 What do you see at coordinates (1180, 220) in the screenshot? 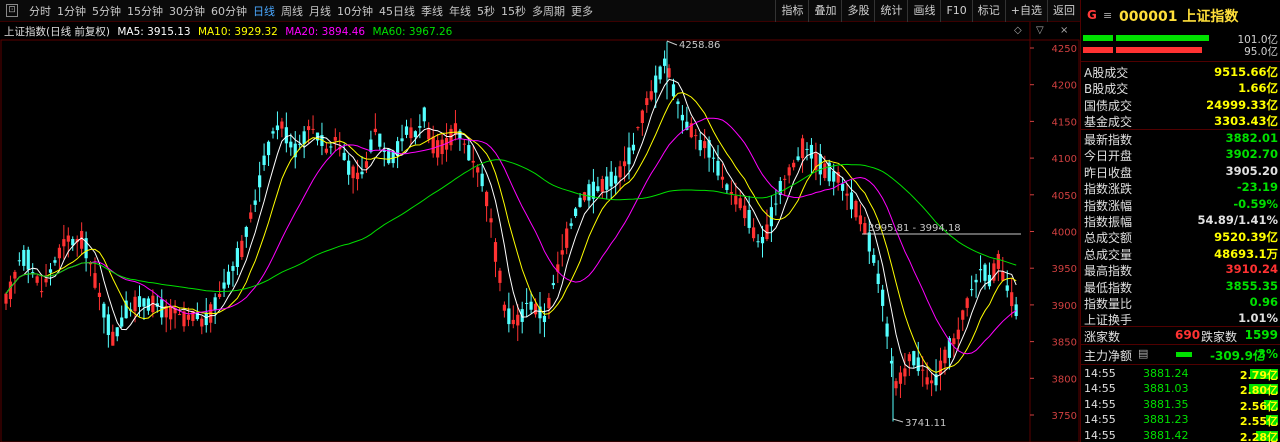
I see `info-row: 指数振幅 54.89/1.41%` at bounding box center [1180, 220].